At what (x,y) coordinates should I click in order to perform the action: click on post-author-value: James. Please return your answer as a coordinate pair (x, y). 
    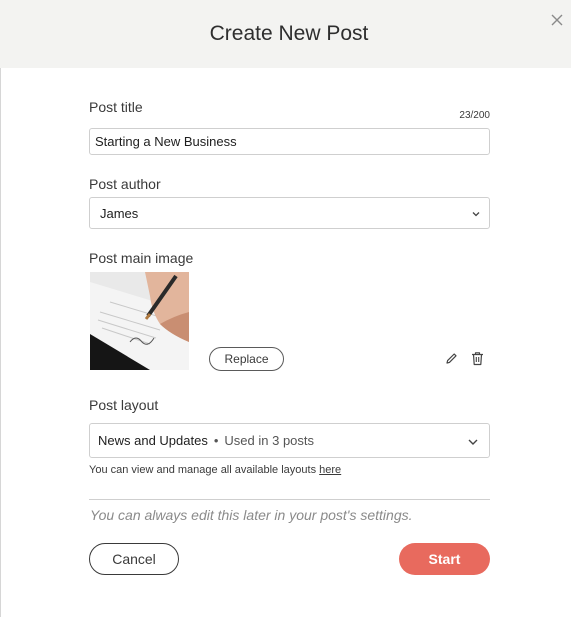
    Looking at the image, I should click on (119, 213).